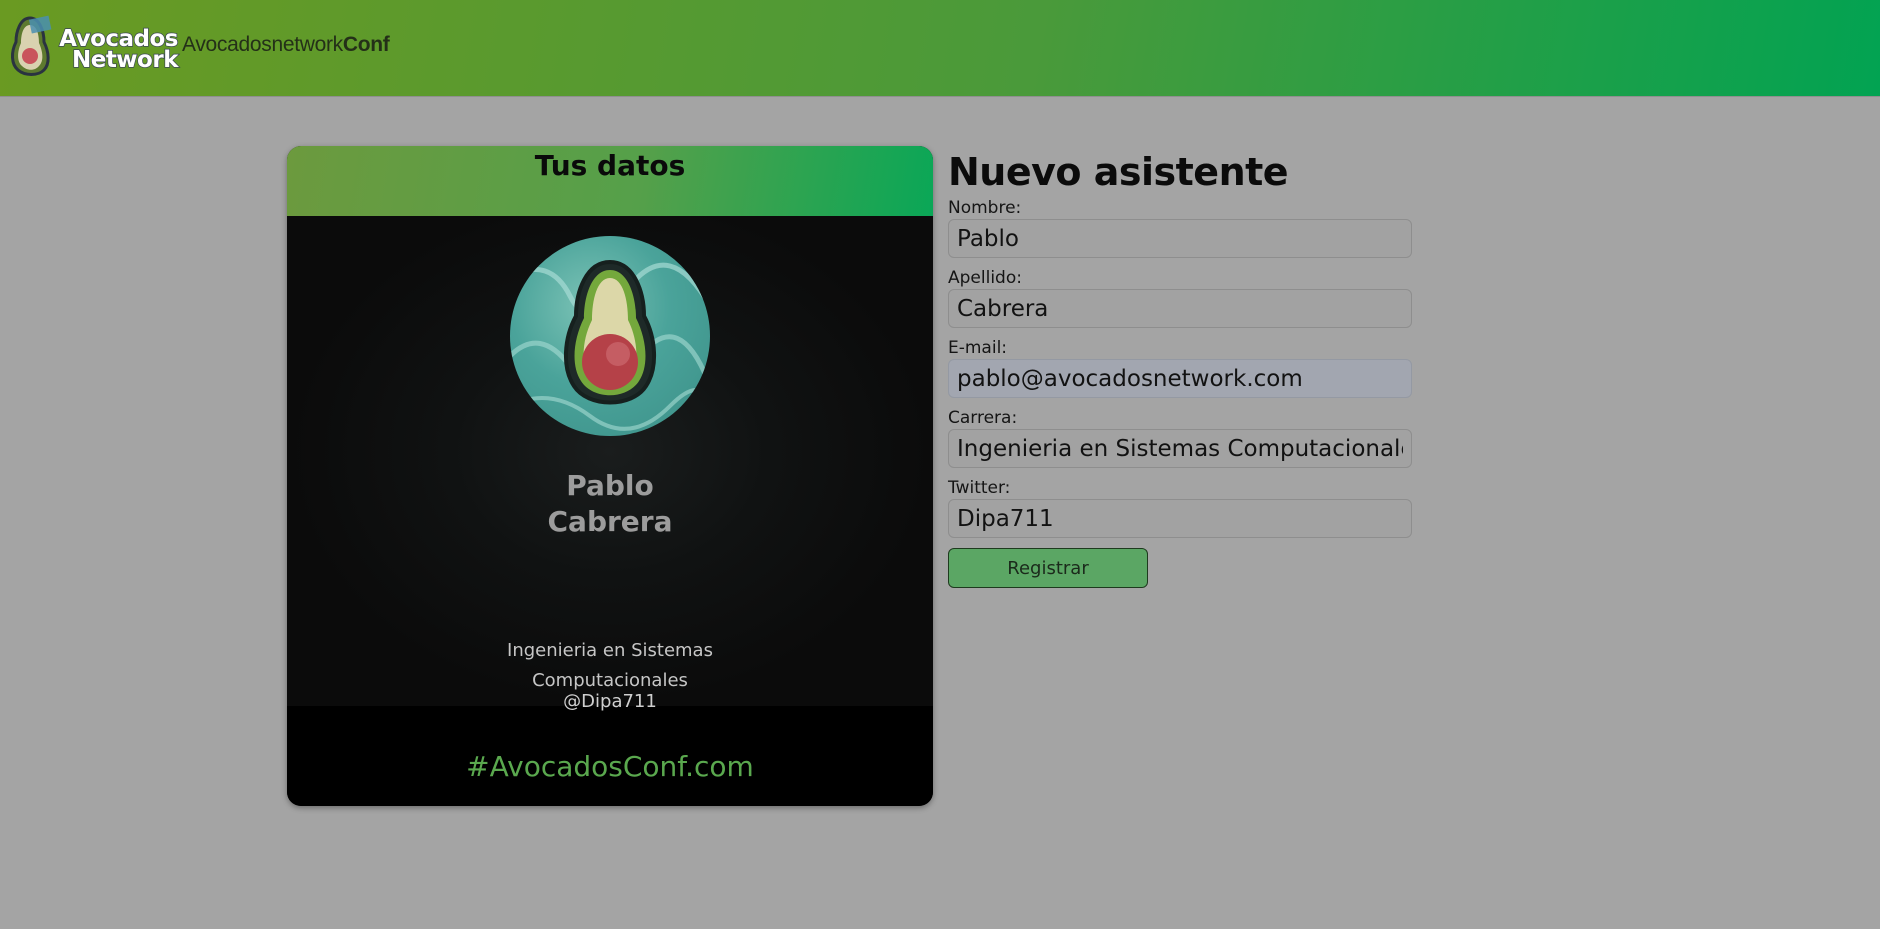  I want to click on brand-title-light: Avocadosnetwork, so click(262, 44).